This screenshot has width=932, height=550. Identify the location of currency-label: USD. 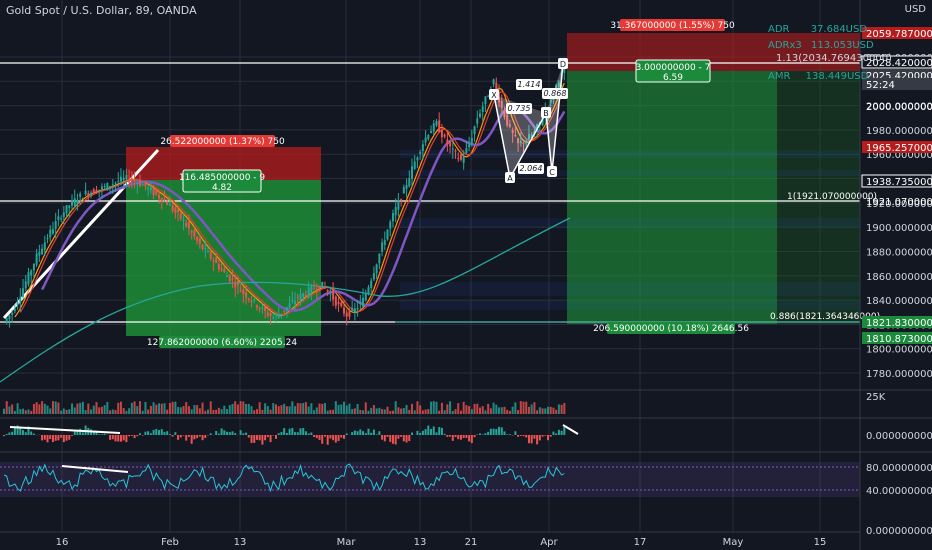
(915, 9).